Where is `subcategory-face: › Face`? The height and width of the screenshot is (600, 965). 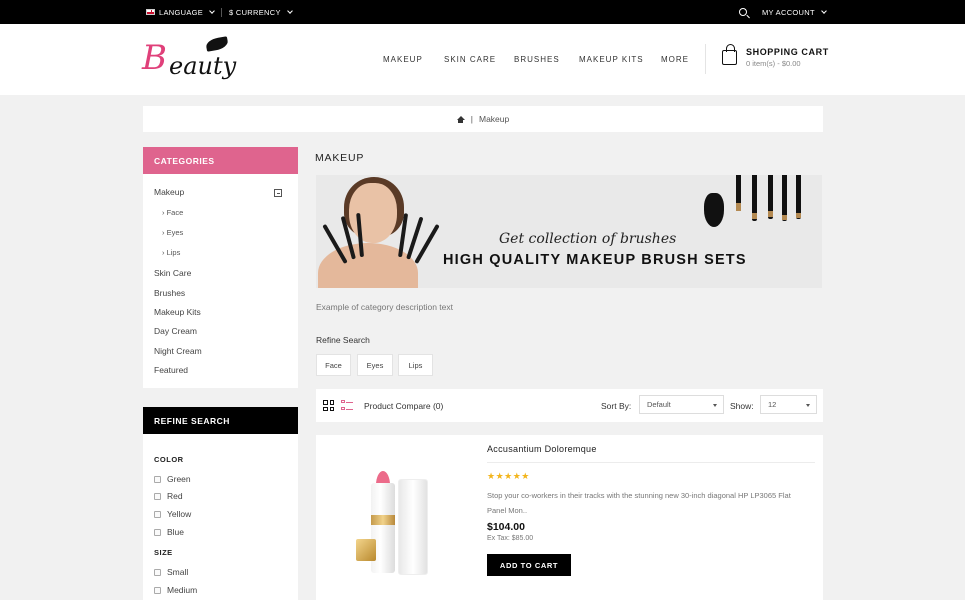
subcategory-face: › Face is located at coordinates (172, 212).